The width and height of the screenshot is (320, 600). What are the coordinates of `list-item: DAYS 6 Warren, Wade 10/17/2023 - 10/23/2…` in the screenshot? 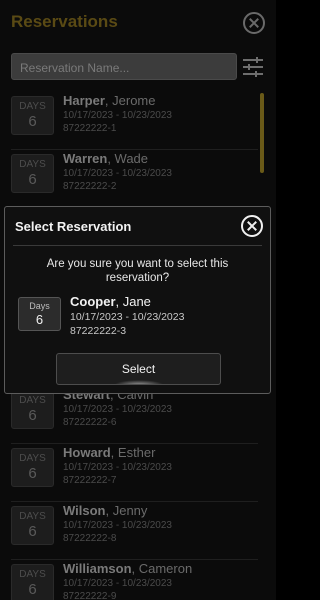 It's located at (129, 178).